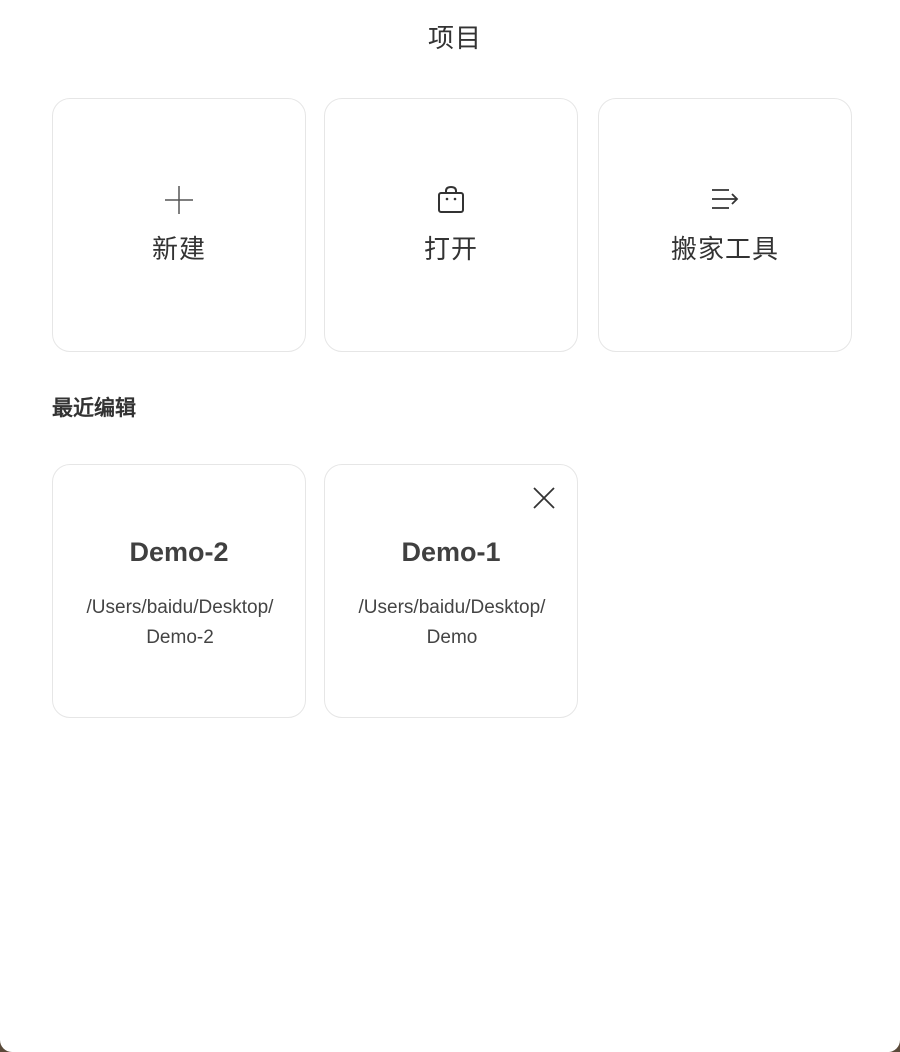  What do you see at coordinates (178, 250) in the screenshot?
I see `new-project-label: 新建` at bounding box center [178, 250].